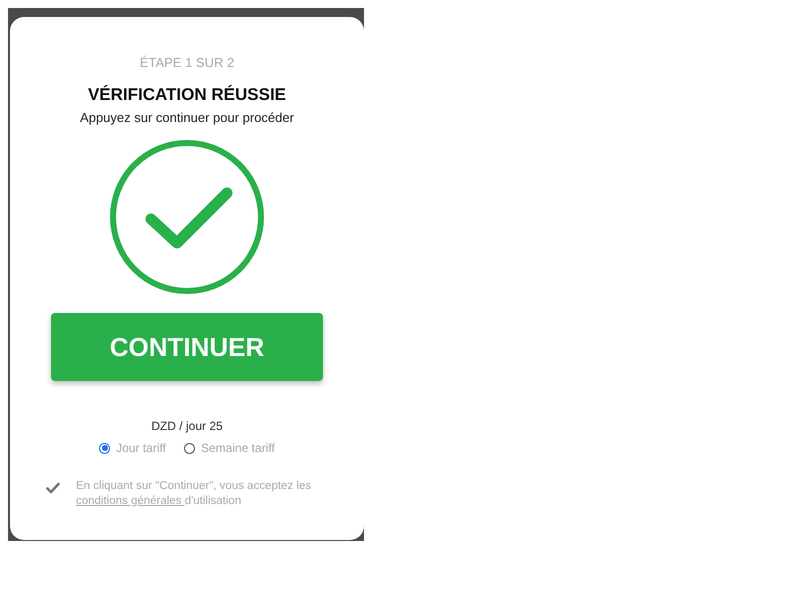 The height and width of the screenshot is (600, 800). Describe the element at coordinates (187, 117) in the screenshot. I see `subtitle: Appuyez sur continuer pour procéder` at that location.